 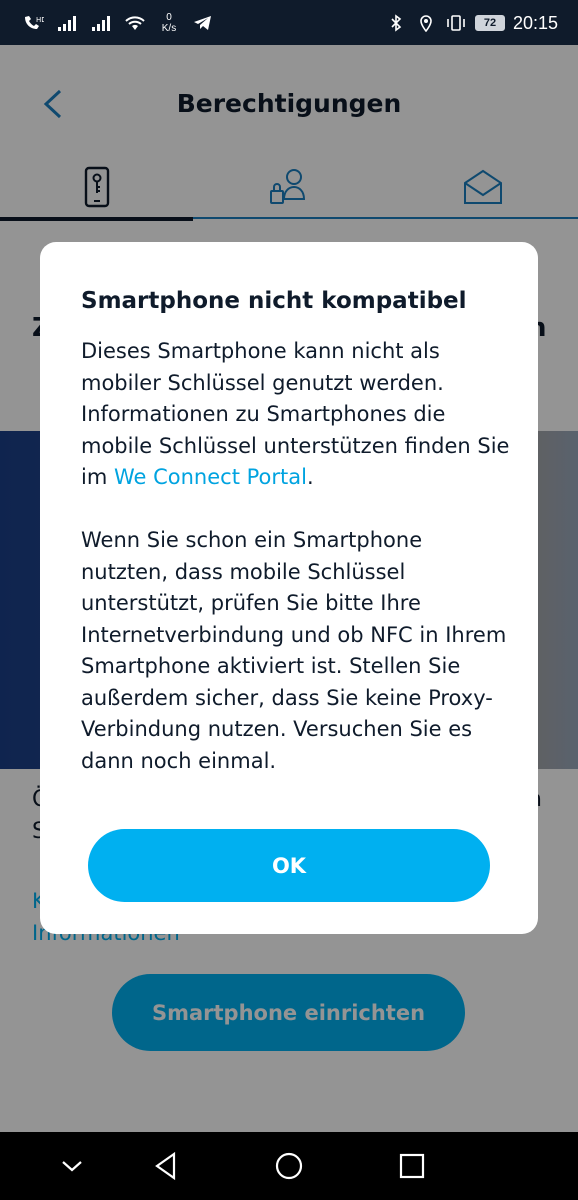 What do you see at coordinates (456, 23) in the screenshot?
I see `vibrate-icon` at bounding box center [456, 23].